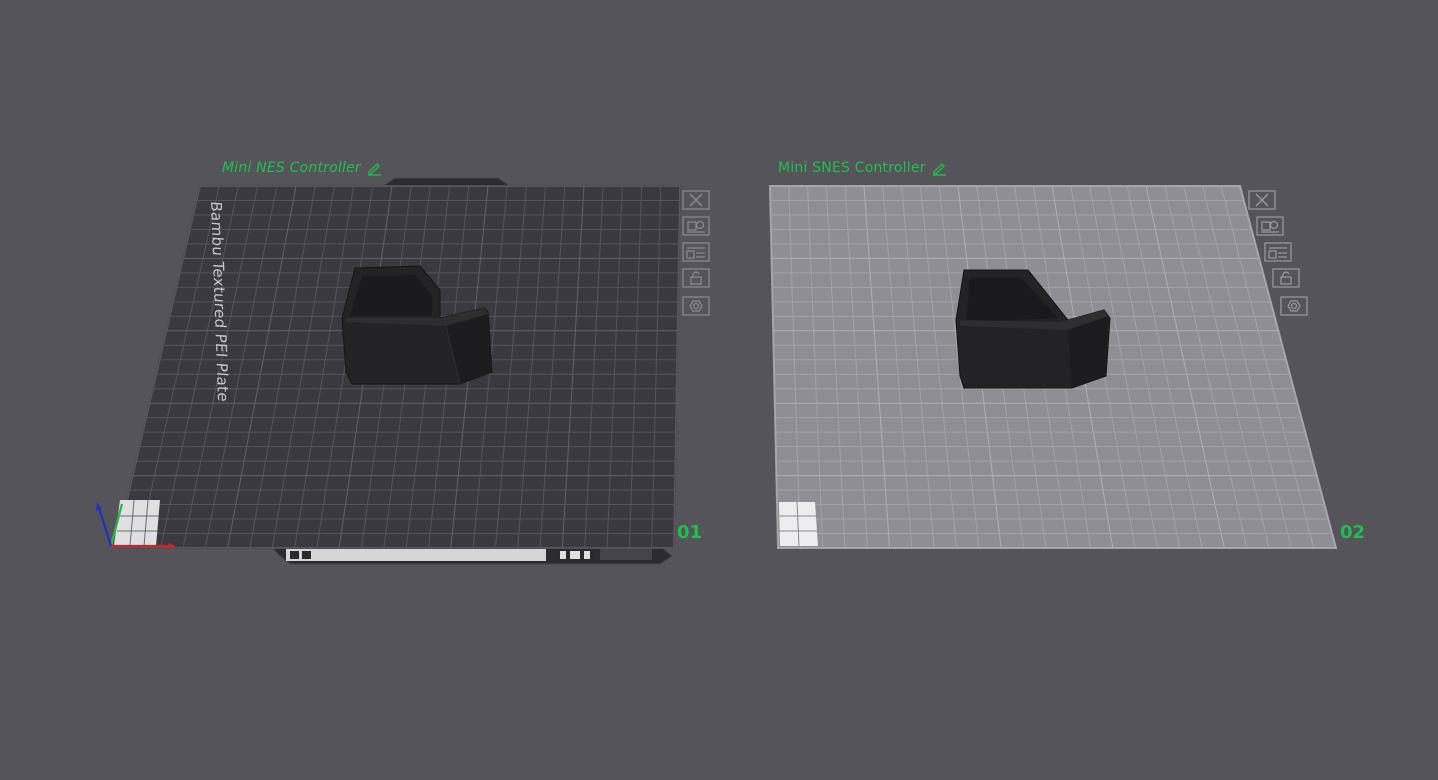 The height and width of the screenshot is (780, 1438). Describe the element at coordinates (690, 532) in the screenshot. I see `plate-1-number: 01` at that location.